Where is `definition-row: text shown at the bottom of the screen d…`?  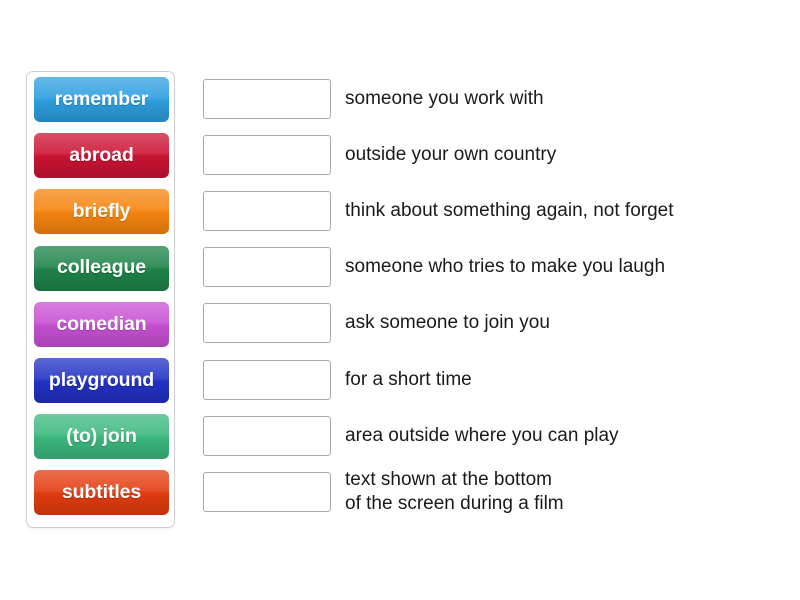 definition-row: text shown at the bottom of the screen d… is located at coordinates (493, 491).